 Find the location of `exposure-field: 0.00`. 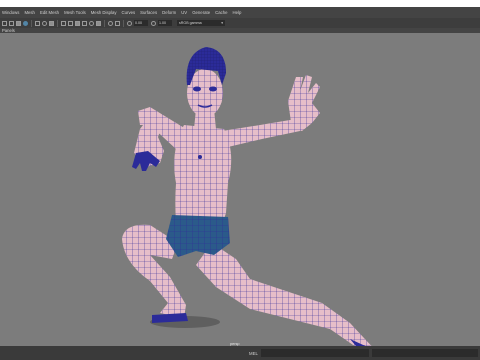

exposure-field: 0.00 is located at coordinates (141, 23).